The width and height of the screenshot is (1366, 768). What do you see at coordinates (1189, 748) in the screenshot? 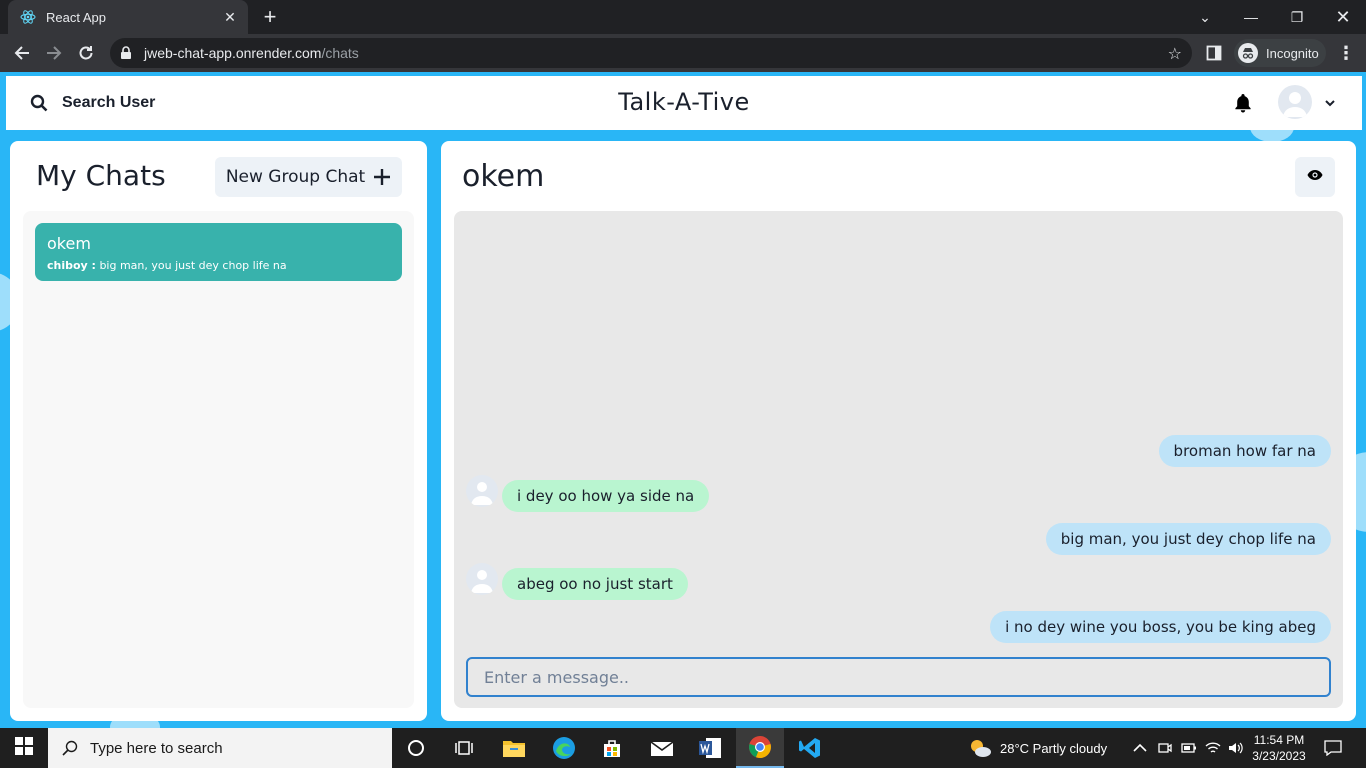
I see `battery-icon` at bounding box center [1189, 748].